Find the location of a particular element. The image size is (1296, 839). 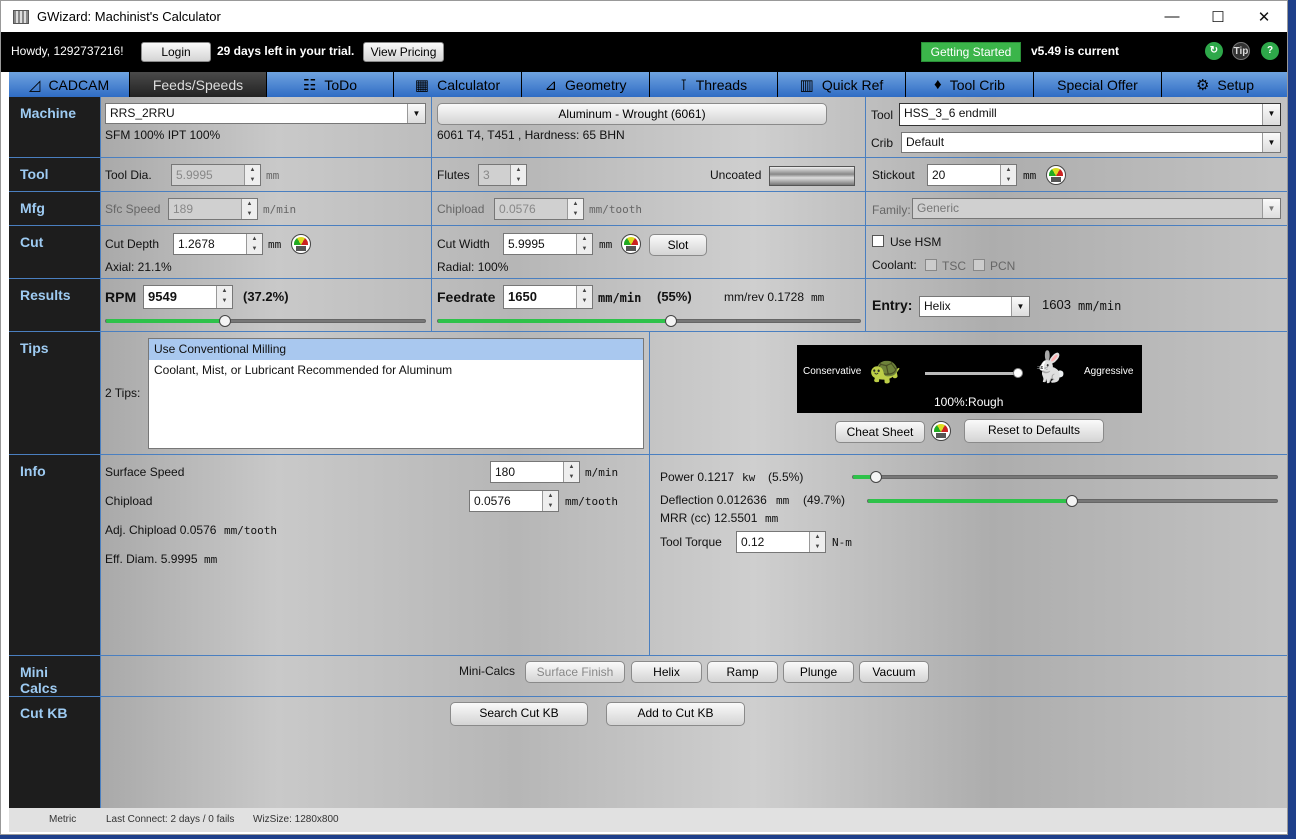

tab-tool-crib: ♦ Tool Crib is located at coordinates (970, 84).